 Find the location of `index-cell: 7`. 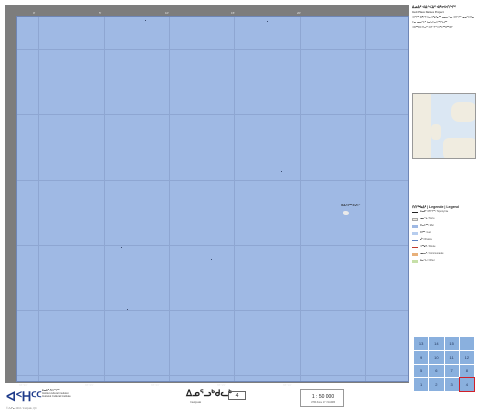

index-cell: 7 is located at coordinates (451, 371).